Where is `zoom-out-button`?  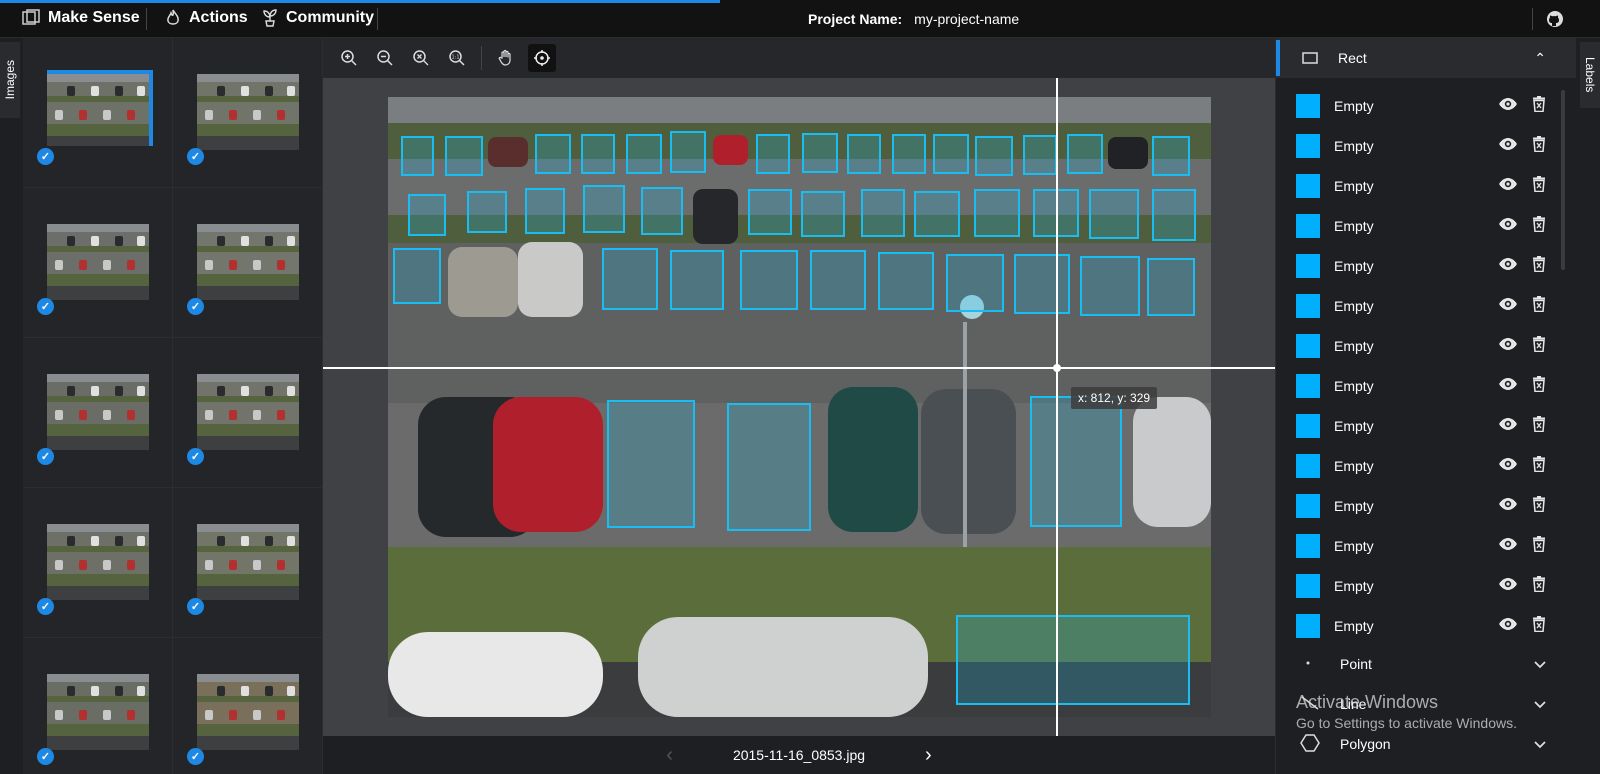
zoom-out-button is located at coordinates (385, 58).